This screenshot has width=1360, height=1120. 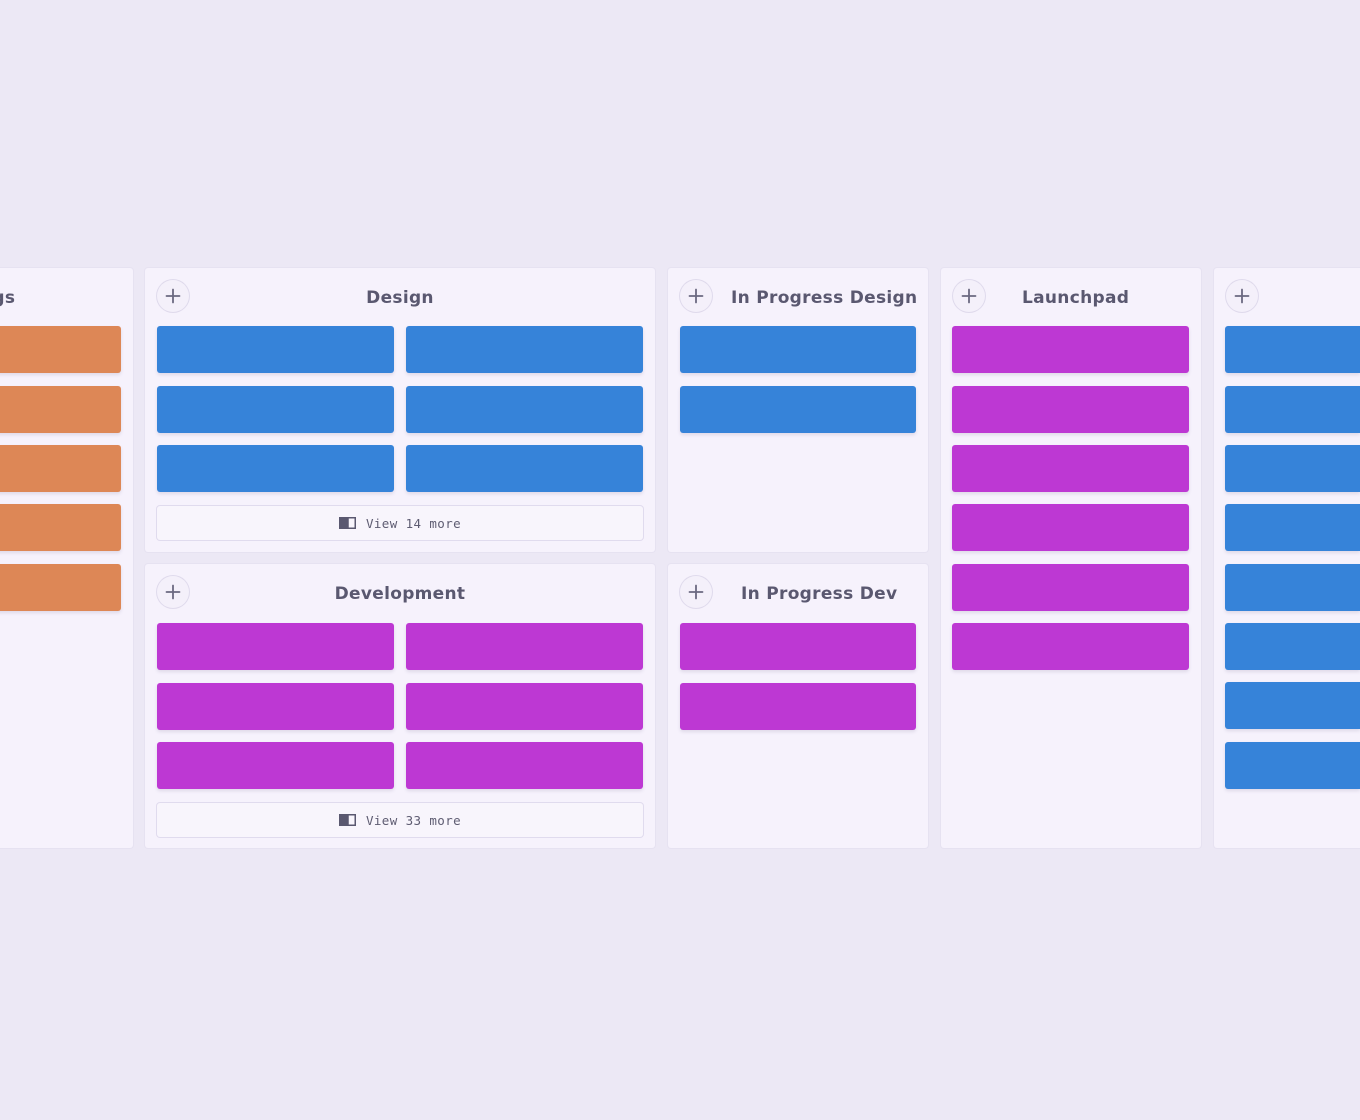 I want to click on view-more-button: View 14 more, so click(x=400, y=523).